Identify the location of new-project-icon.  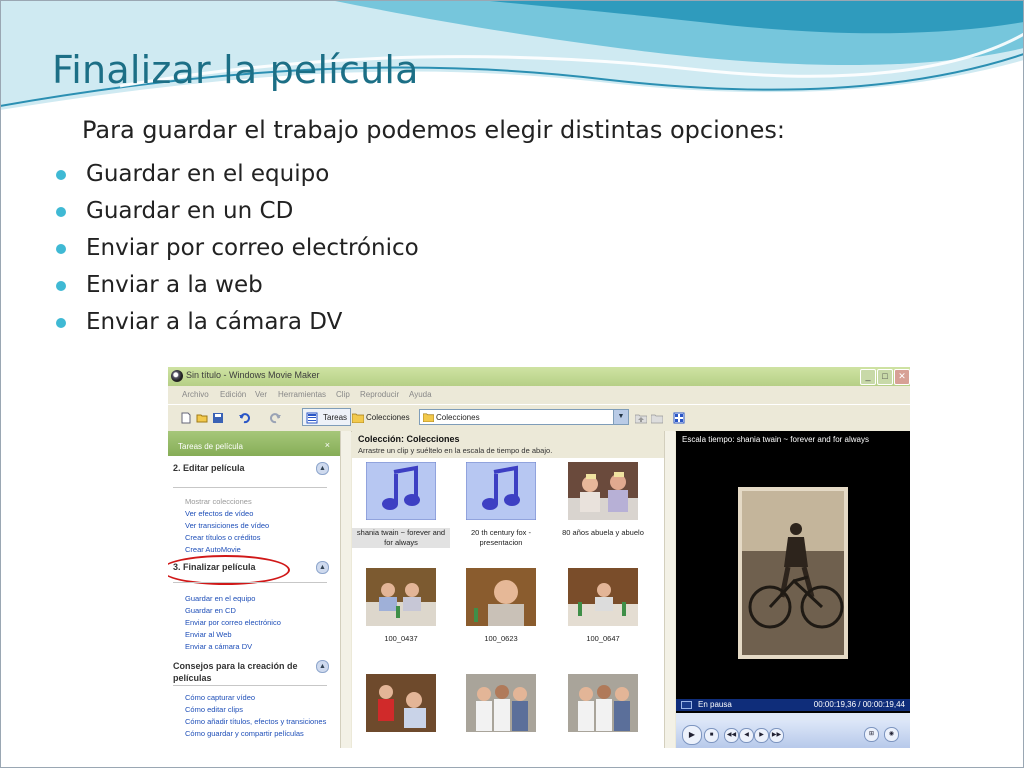
(186, 418).